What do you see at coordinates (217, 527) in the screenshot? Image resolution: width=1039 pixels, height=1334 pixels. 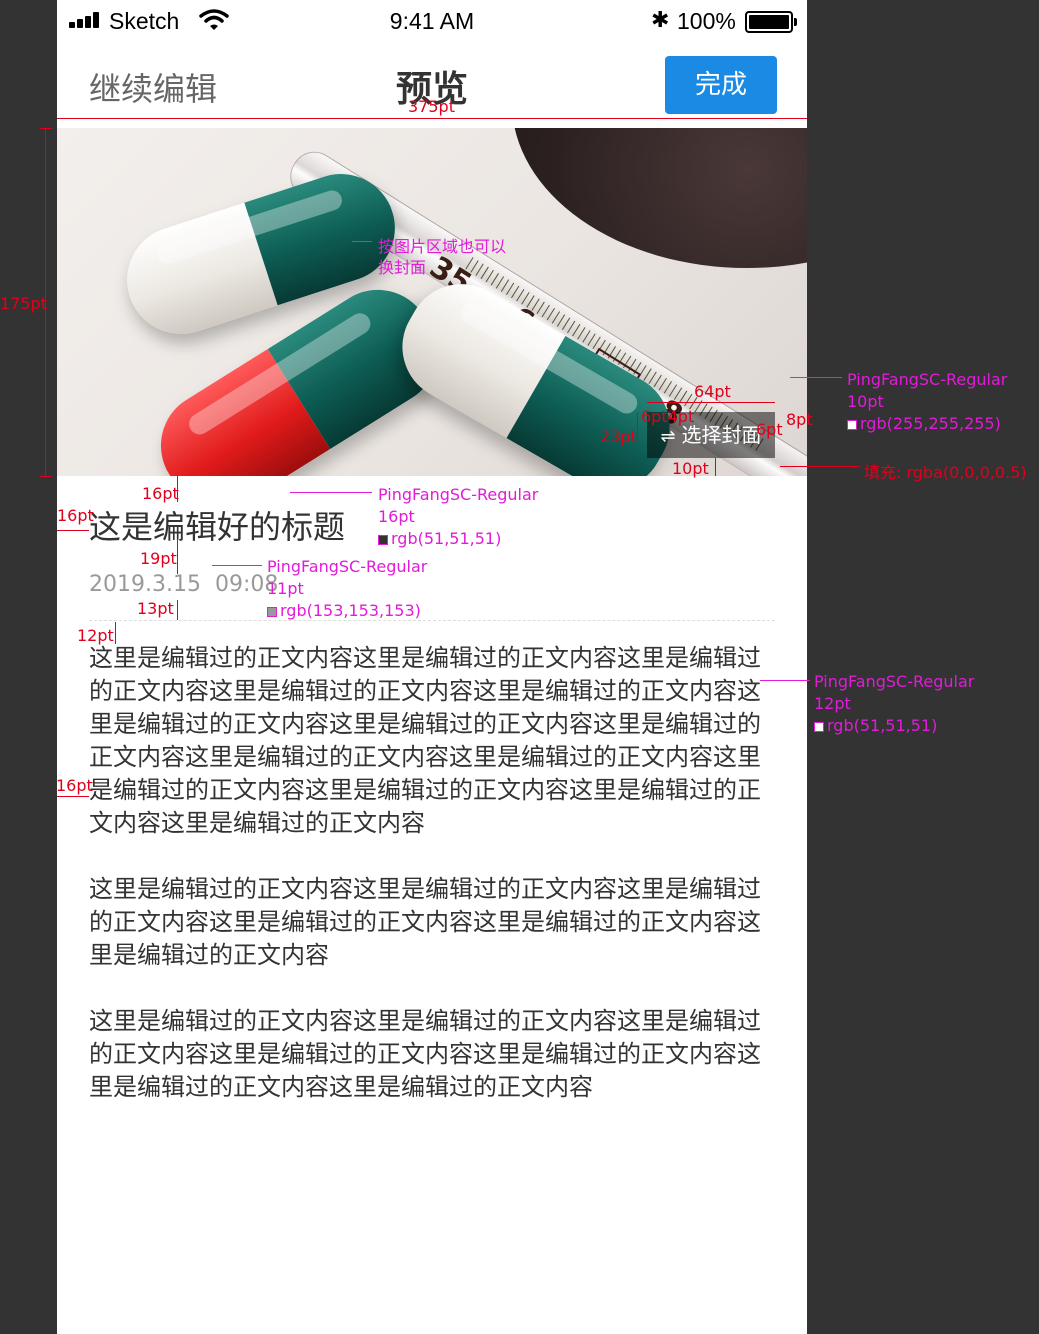 I see `article-title: 这是编辑好的标题` at bounding box center [217, 527].